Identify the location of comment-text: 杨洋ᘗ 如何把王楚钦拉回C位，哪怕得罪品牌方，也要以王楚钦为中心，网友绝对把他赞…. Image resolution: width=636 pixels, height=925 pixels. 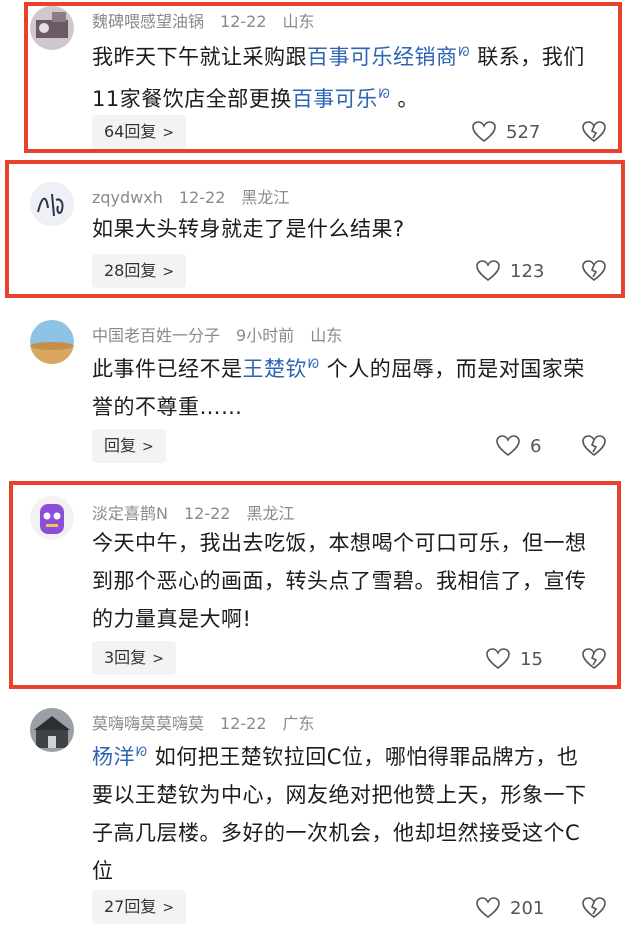
(339, 814).